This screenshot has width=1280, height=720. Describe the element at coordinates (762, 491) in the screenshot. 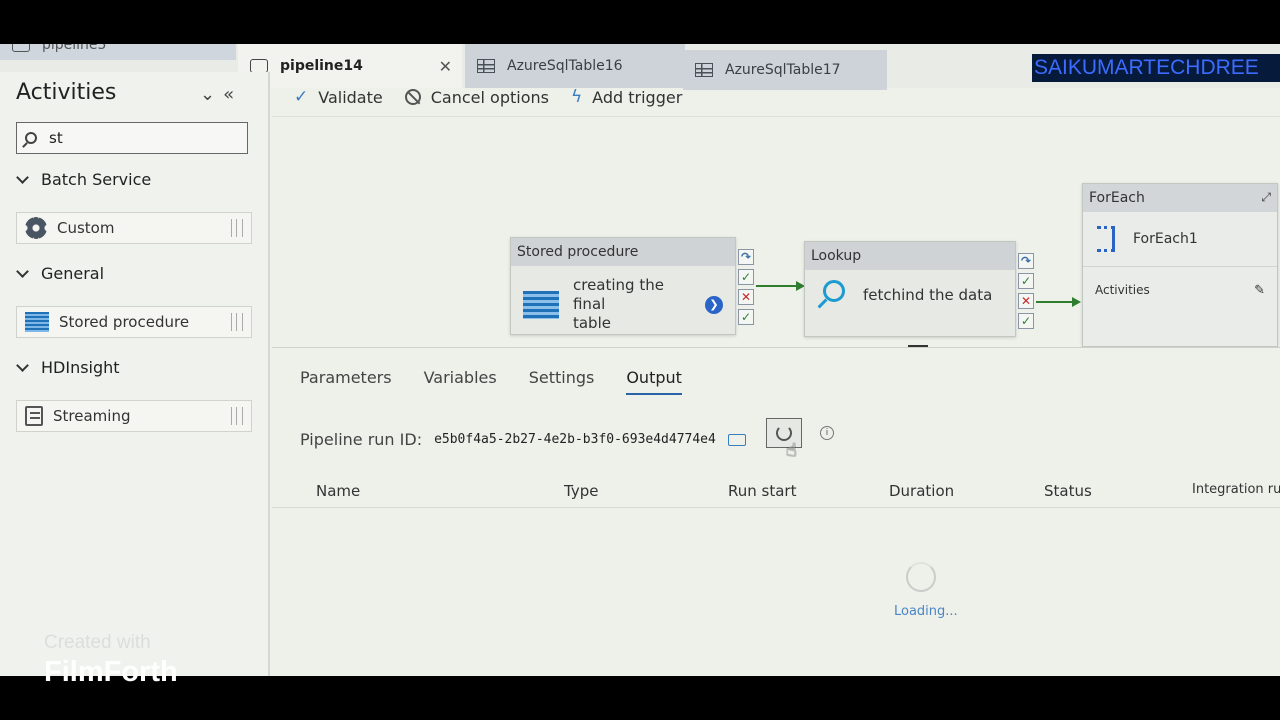

I see `column-run-start: Run start` at that location.